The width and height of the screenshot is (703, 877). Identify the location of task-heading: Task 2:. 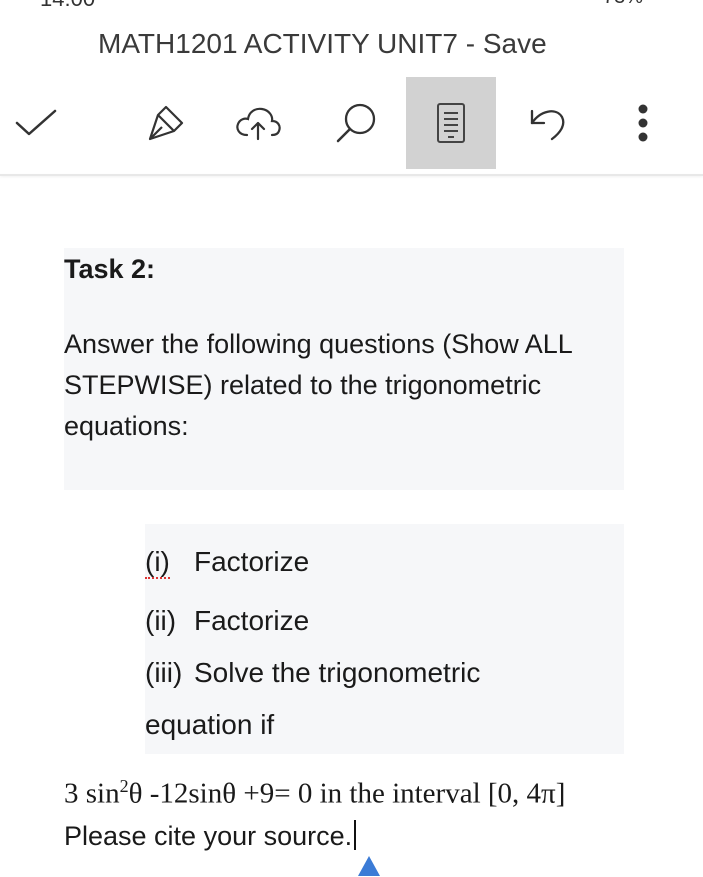
(110, 269).